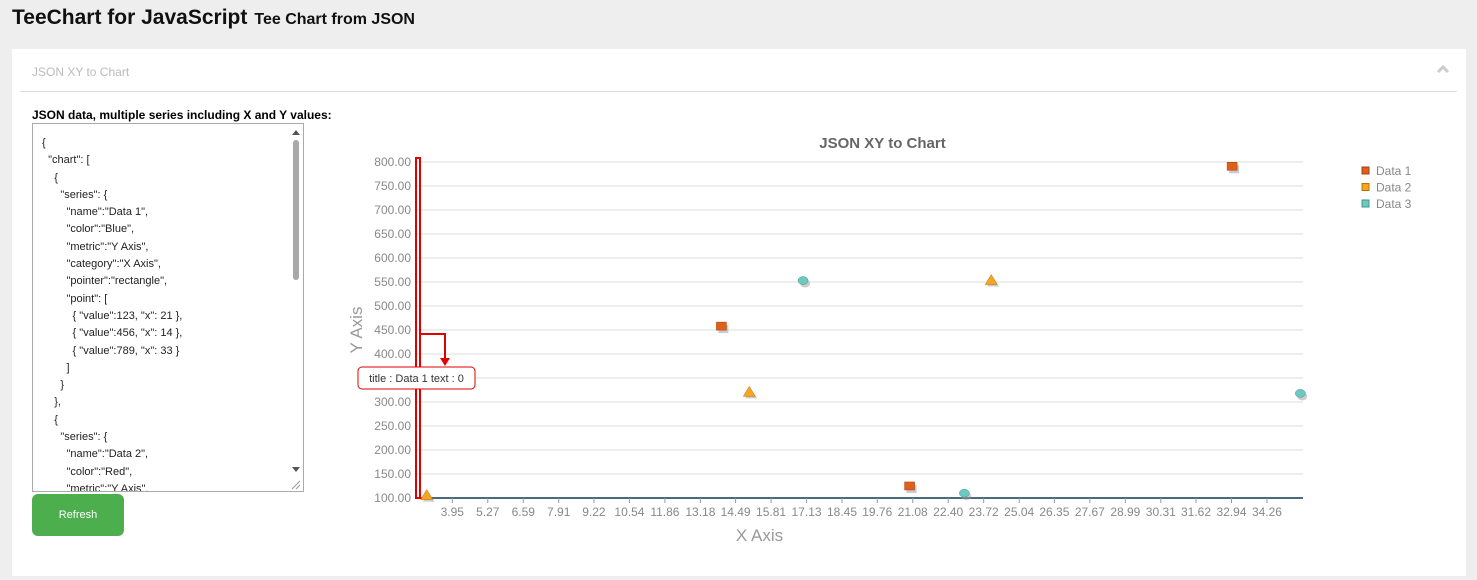 The height and width of the screenshot is (580, 1477). I want to click on y-tick-label: 300.00, so click(392, 402).